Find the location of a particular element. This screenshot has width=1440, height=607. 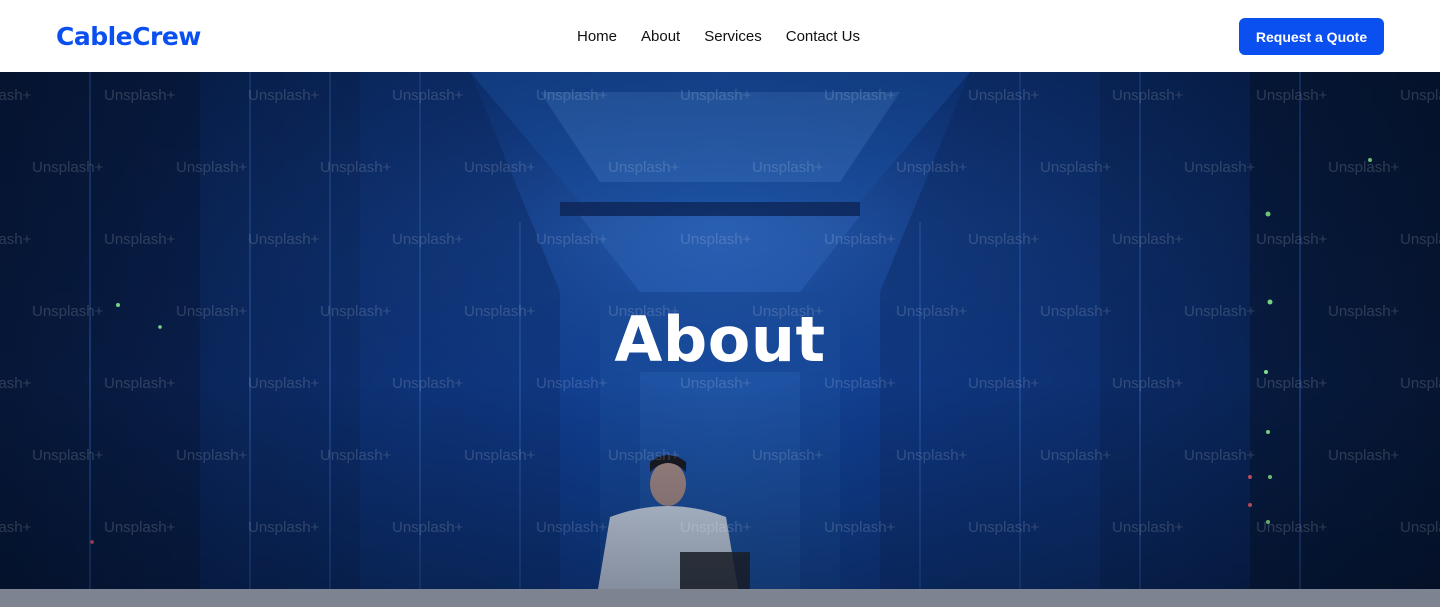

main-nav: Home About Services Contact Us is located at coordinates (718, 37).